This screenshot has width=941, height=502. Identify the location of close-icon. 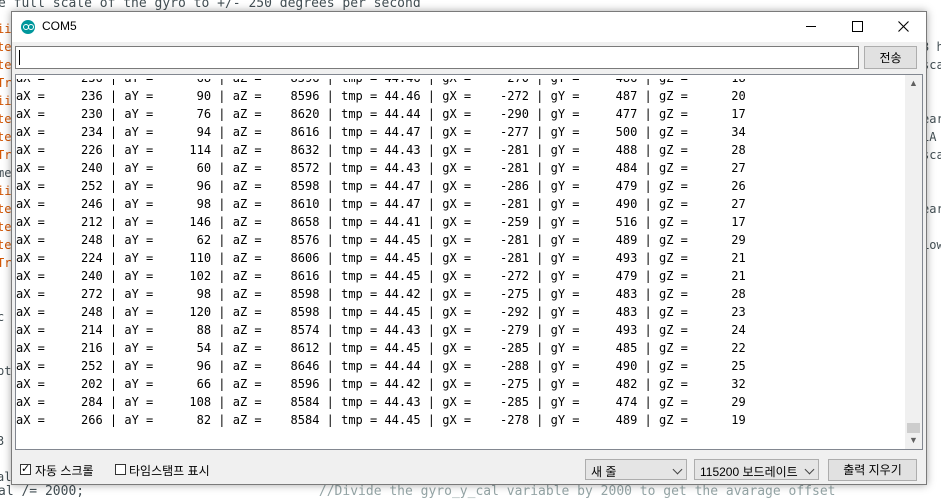
(903, 26).